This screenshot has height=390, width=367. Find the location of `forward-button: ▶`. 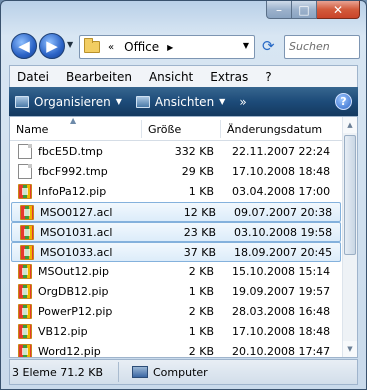

forward-button: ▶ is located at coordinates (52, 46).